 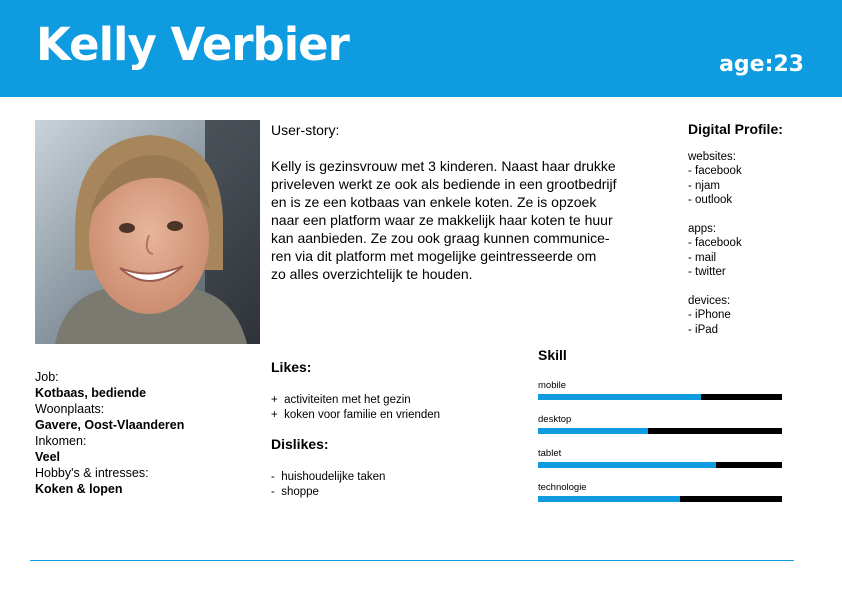 What do you see at coordinates (550, 453) in the screenshot?
I see `skill-label: tablet` at bounding box center [550, 453].